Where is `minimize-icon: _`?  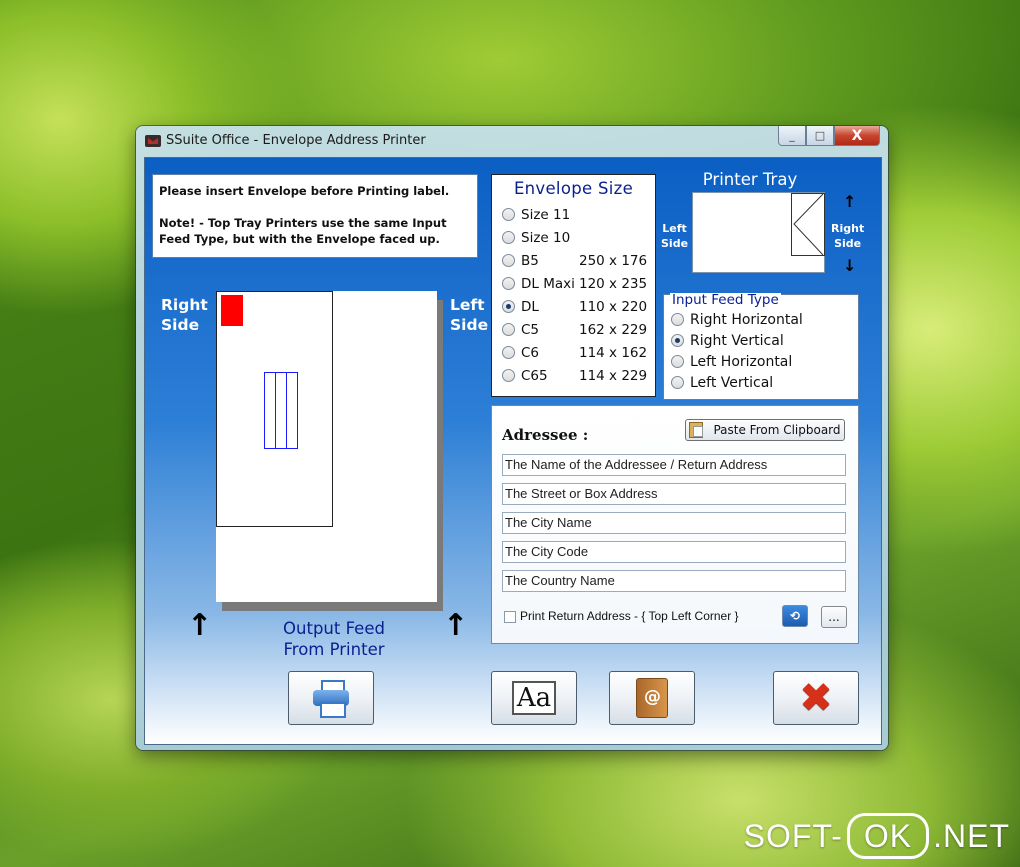
minimize-icon: _ is located at coordinates (792, 135).